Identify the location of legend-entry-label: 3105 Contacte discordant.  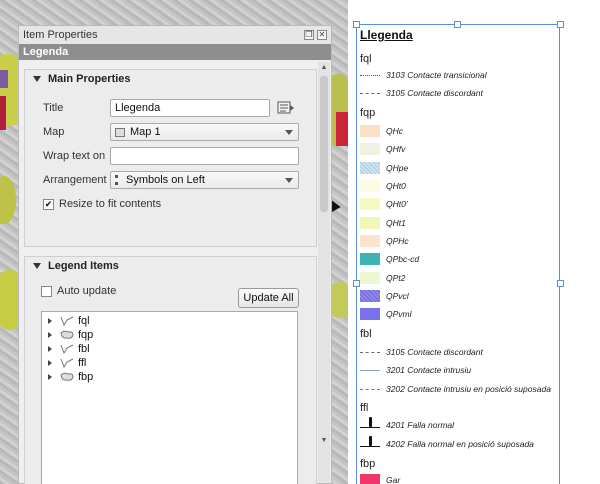
(434, 93).